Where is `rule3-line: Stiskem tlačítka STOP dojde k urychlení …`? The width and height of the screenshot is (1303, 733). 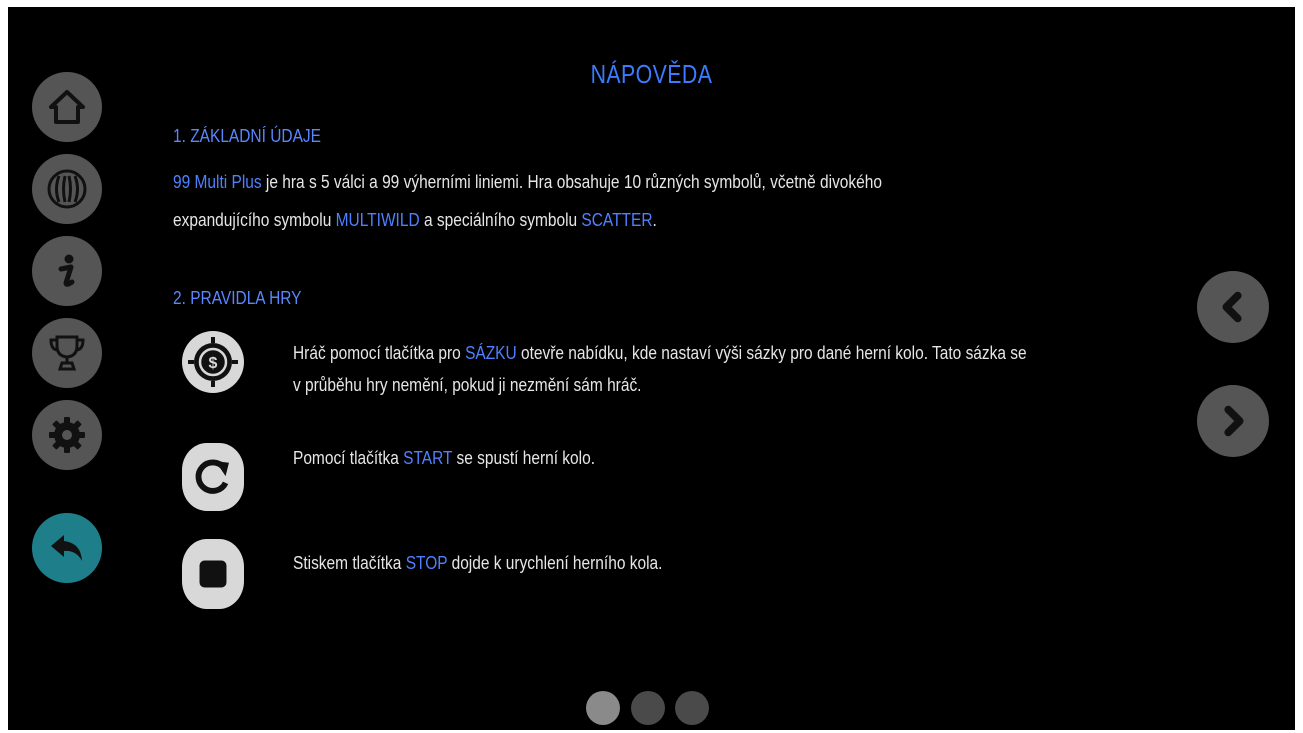 rule3-line: Stiskem tlačítka STOP dojde k urychlení … is located at coordinates (478, 563).